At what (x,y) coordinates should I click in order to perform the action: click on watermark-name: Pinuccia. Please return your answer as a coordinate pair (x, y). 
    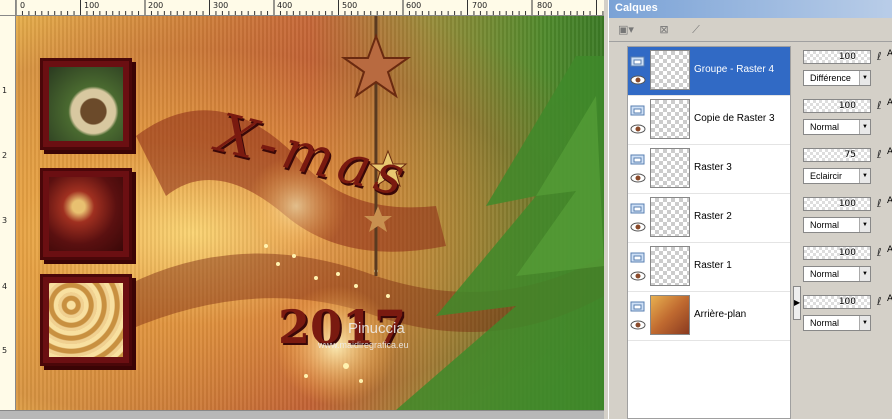
    Looking at the image, I should click on (376, 328).